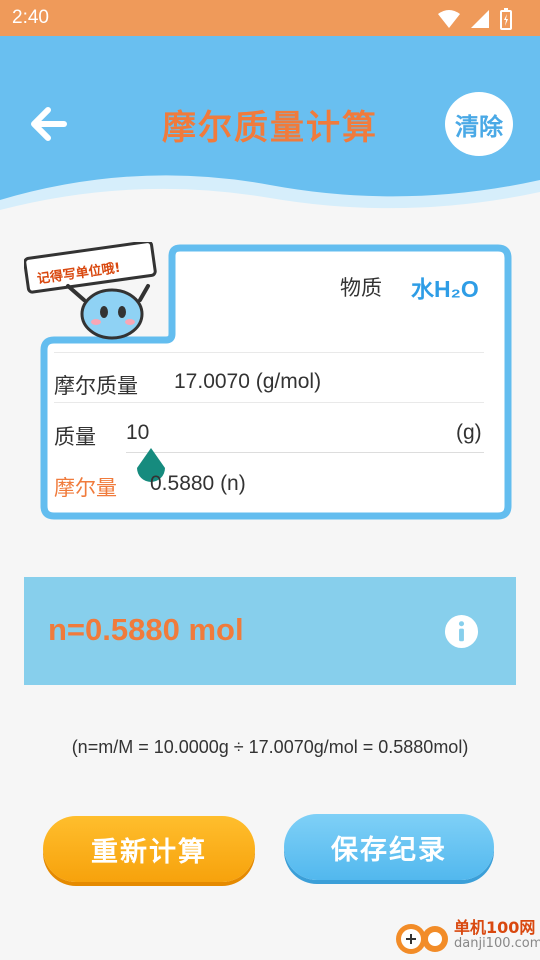  Describe the element at coordinates (389, 847) in the screenshot. I see `save-record-button: 保存纪录` at that location.